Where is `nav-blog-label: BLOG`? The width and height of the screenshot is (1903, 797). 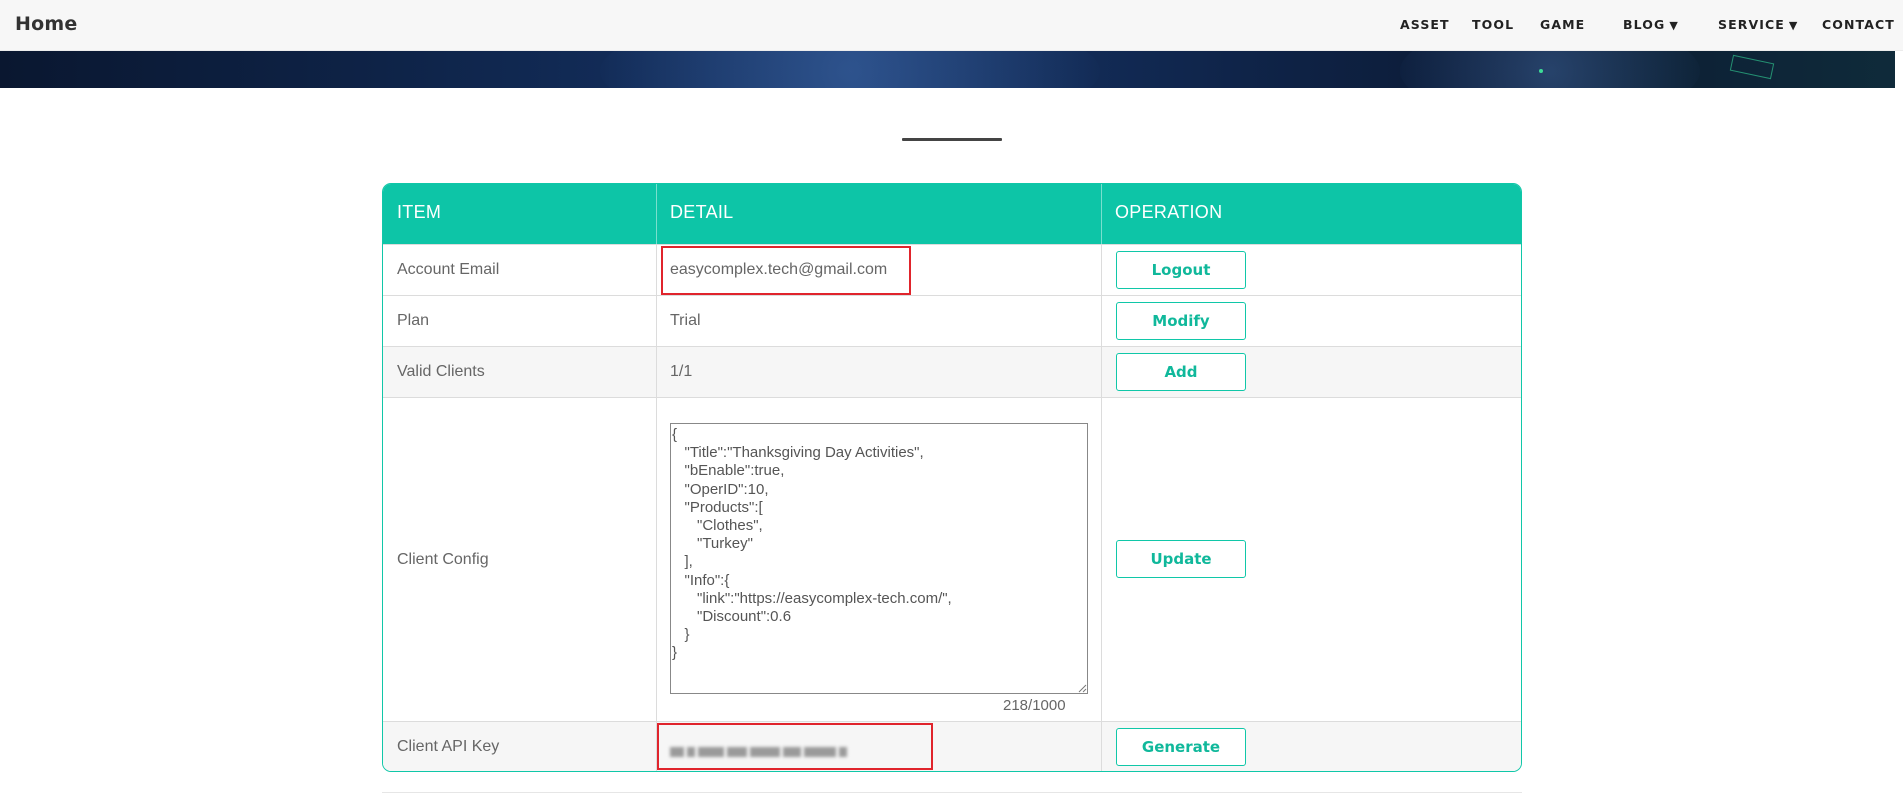
nav-blog-label: BLOG is located at coordinates (1644, 24).